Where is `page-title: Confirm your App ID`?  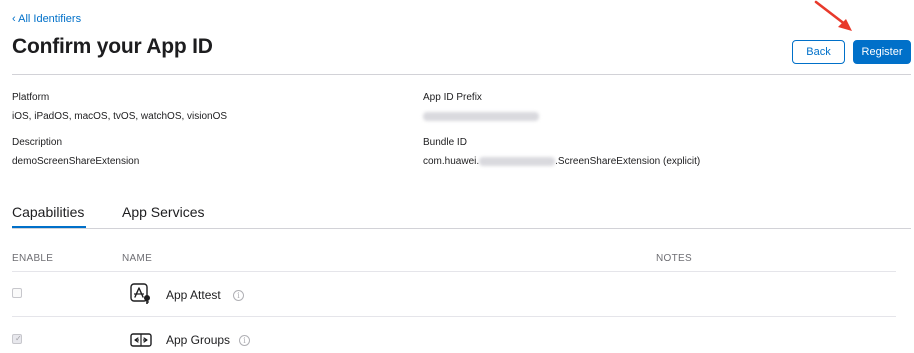 page-title: Confirm your App ID is located at coordinates (112, 46).